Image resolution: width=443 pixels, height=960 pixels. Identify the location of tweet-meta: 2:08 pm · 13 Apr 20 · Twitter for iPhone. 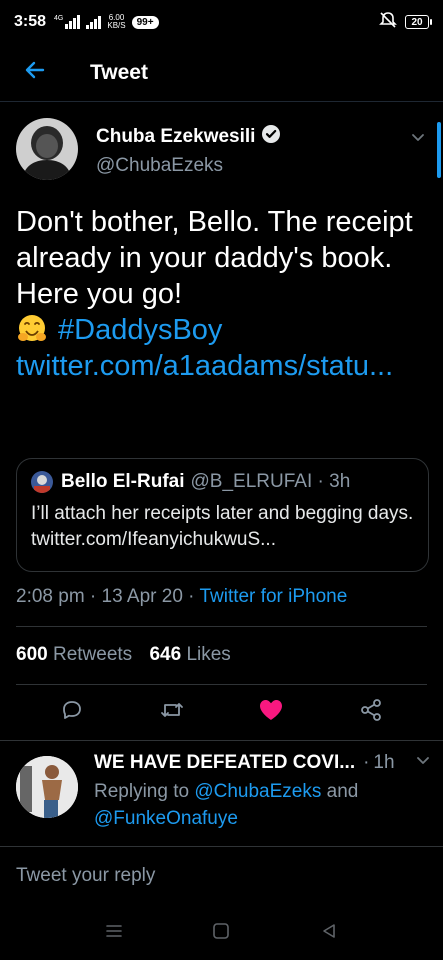
(182, 596).